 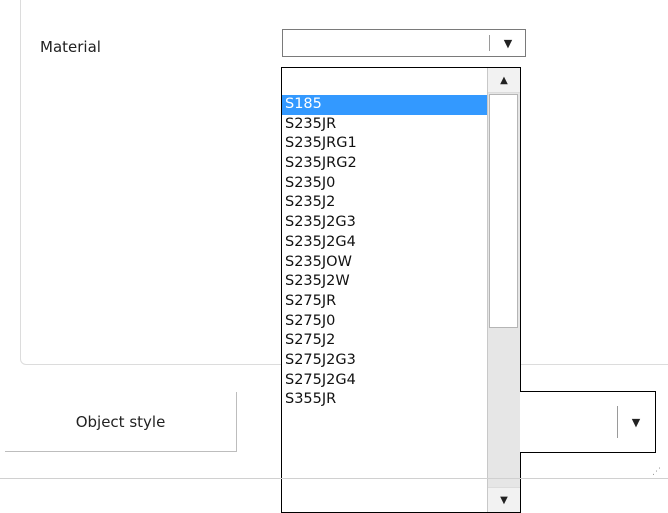 I want to click on list-item: S275J2G3, so click(x=384, y=361).